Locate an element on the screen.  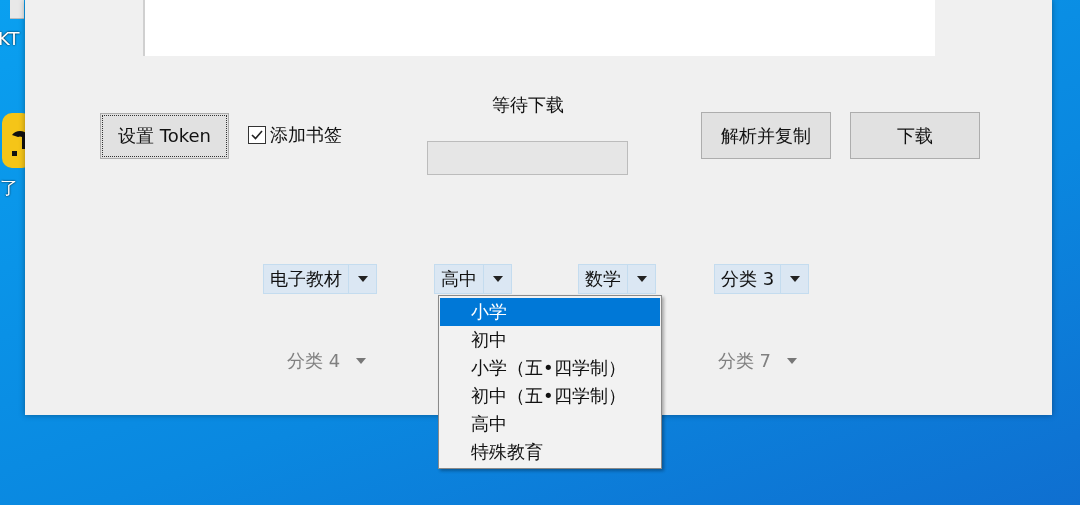
dropdown-option: 小学 is located at coordinates (550, 312).